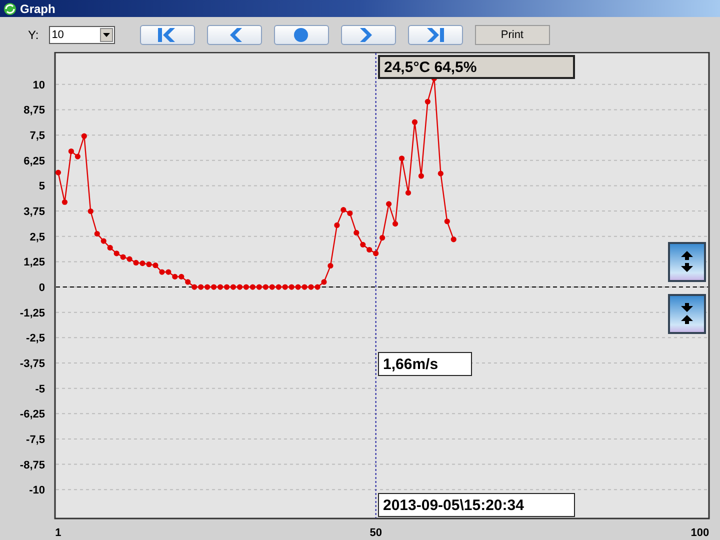  I want to click on x-axis-label: 100, so click(700, 533).